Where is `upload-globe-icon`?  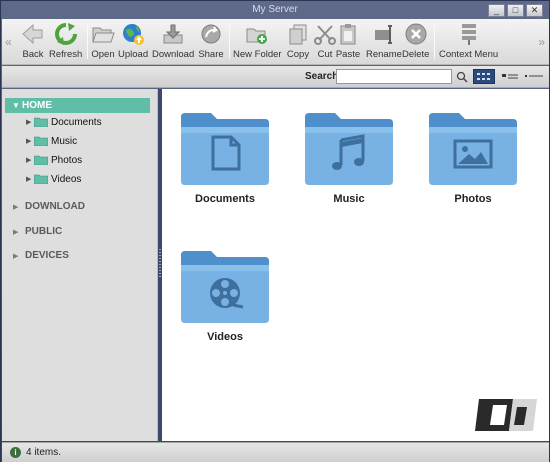 upload-globe-icon is located at coordinates (133, 34).